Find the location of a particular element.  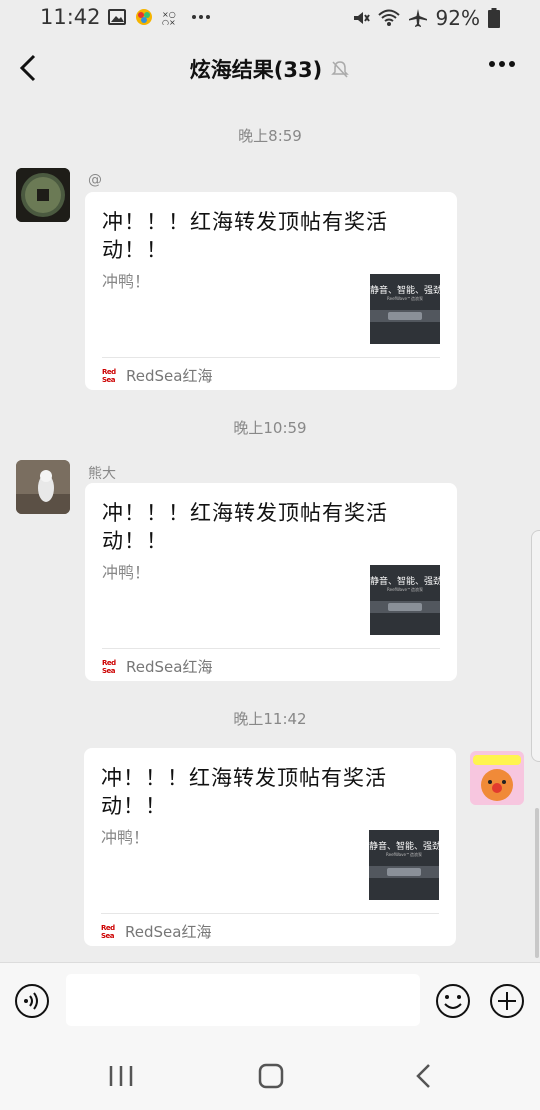

wifi-icon is located at coordinates (388, 17).